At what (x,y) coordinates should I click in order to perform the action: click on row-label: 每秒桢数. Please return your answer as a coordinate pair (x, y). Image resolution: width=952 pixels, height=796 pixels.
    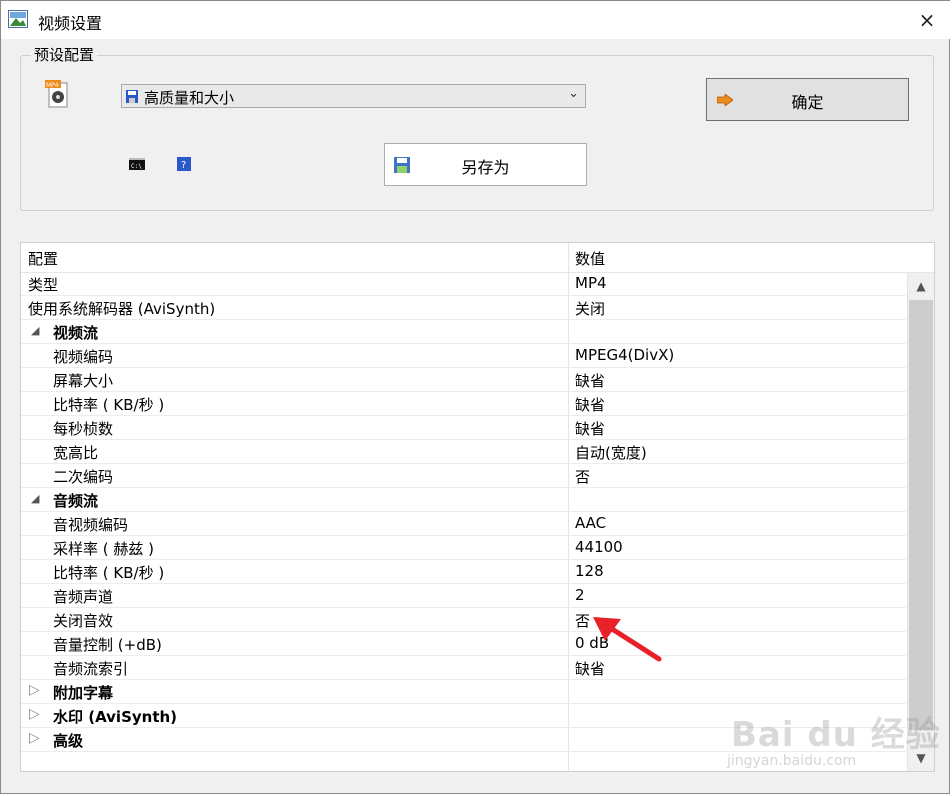
    Looking at the image, I should click on (83, 429).